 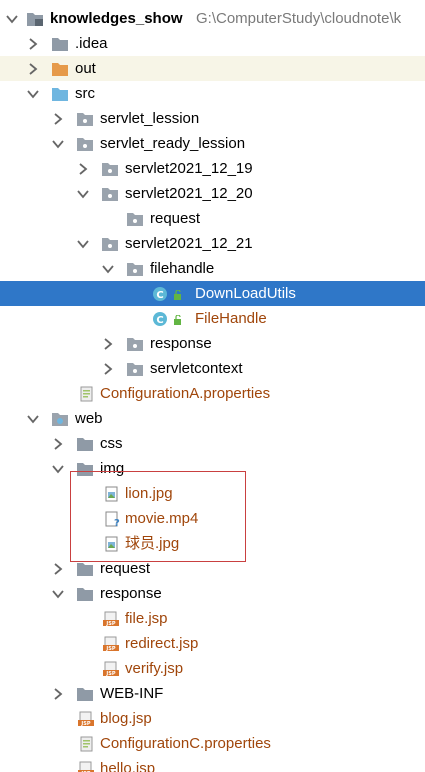 What do you see at coordinates (149, 493) in the screenshot?
I see `tree-label-lion-jpg: lion.jpg` at bounding box center [149, 493].